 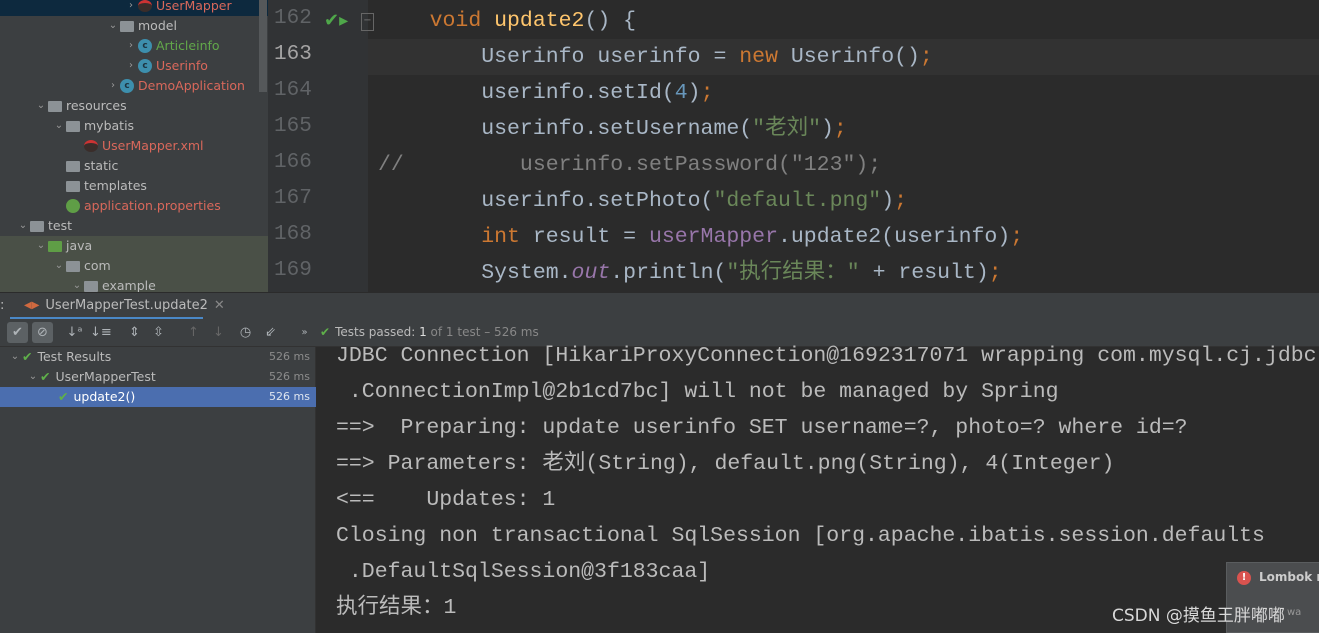 What do you see at coordinates (182, 65) in the screenshot?
I see `tree-item-label: Userinfo` at bounding box center [182, 65].